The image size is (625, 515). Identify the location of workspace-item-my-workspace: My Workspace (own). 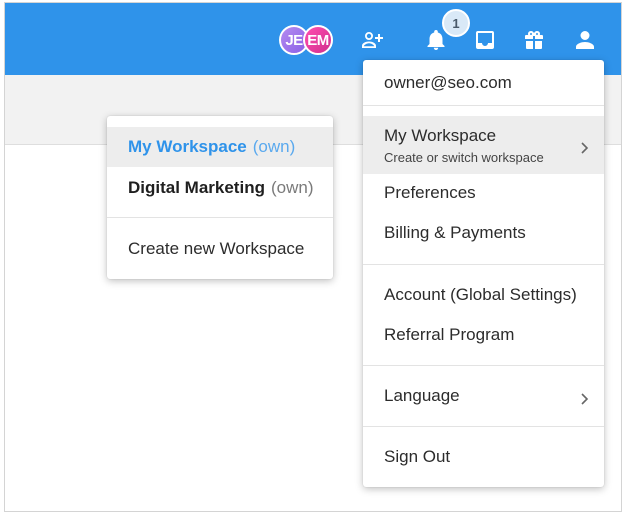
(220, 147).